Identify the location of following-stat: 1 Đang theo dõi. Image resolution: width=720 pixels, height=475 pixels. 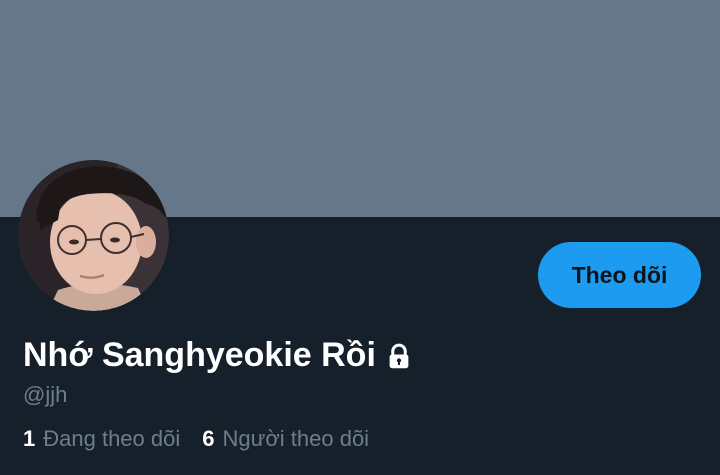
(101, 439).